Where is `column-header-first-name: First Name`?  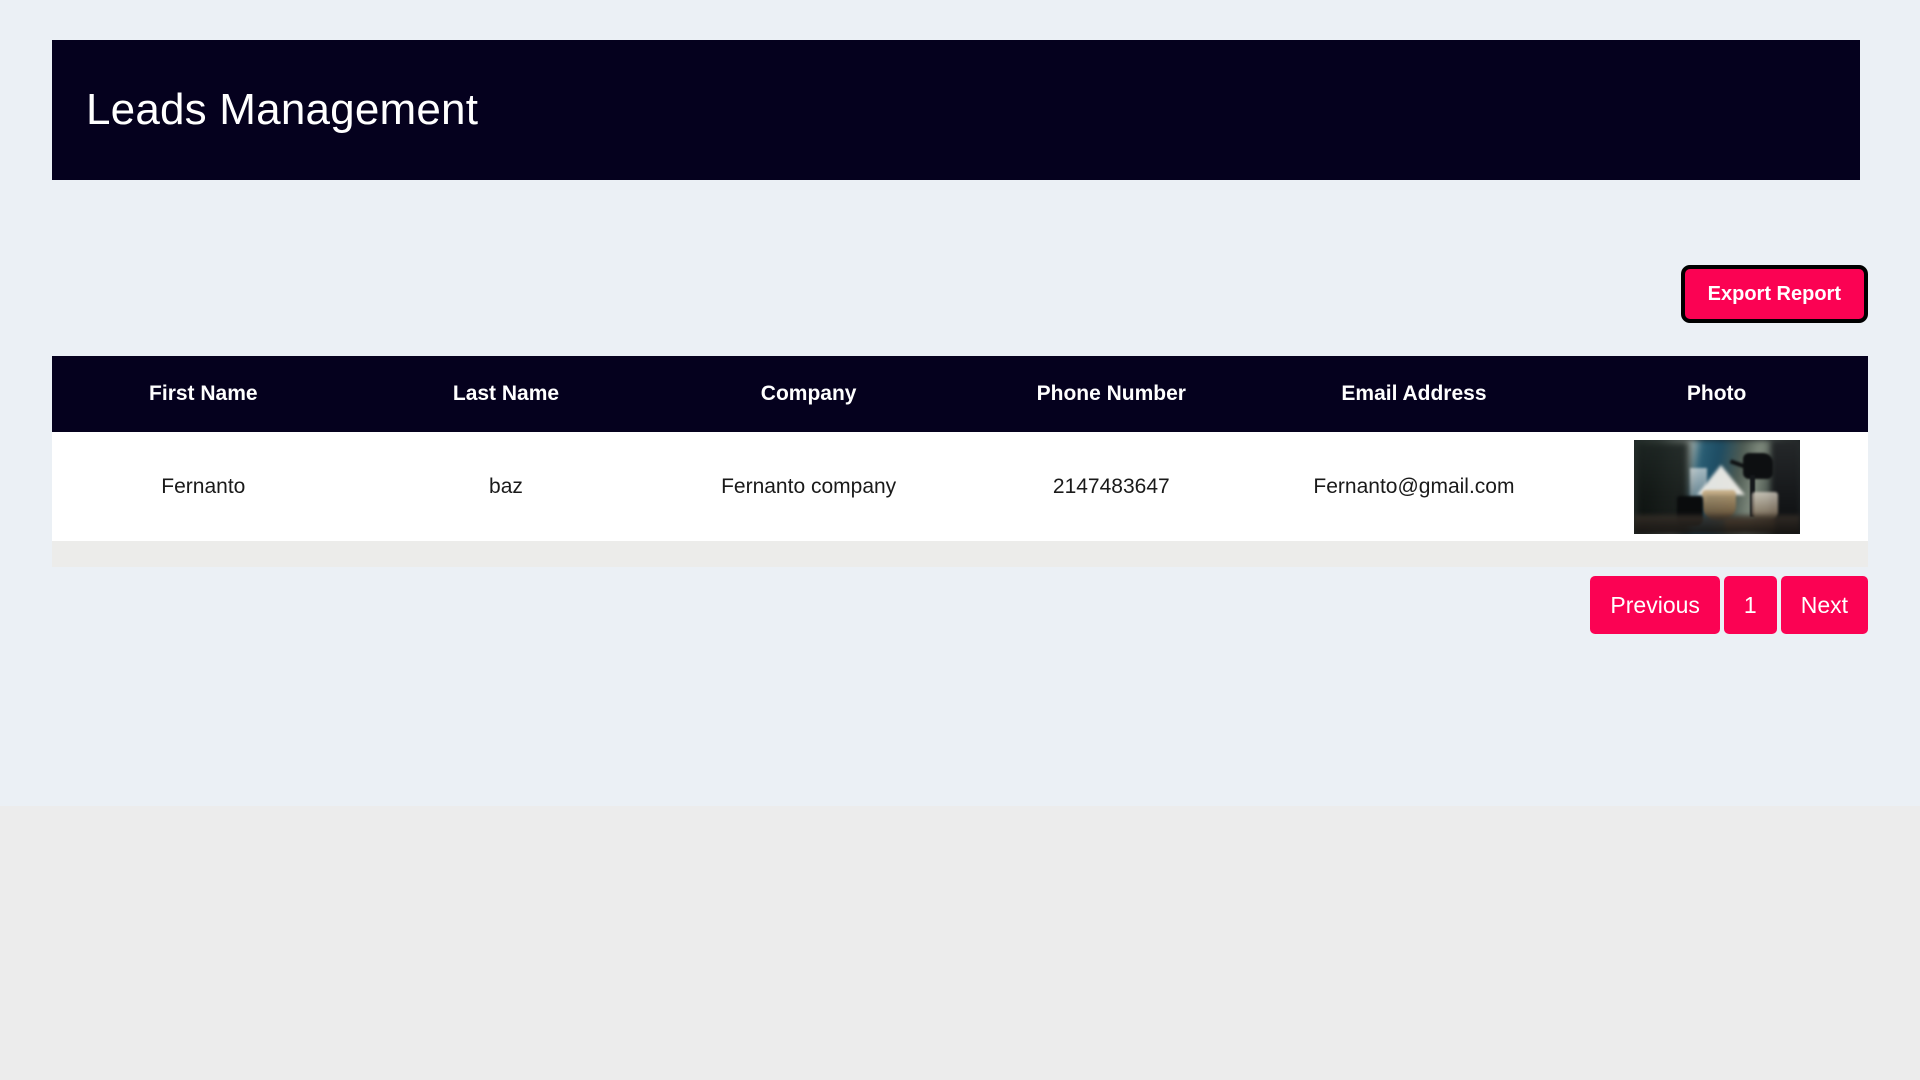 column-header-first-name: First Name is located at coordinates (203, 394).